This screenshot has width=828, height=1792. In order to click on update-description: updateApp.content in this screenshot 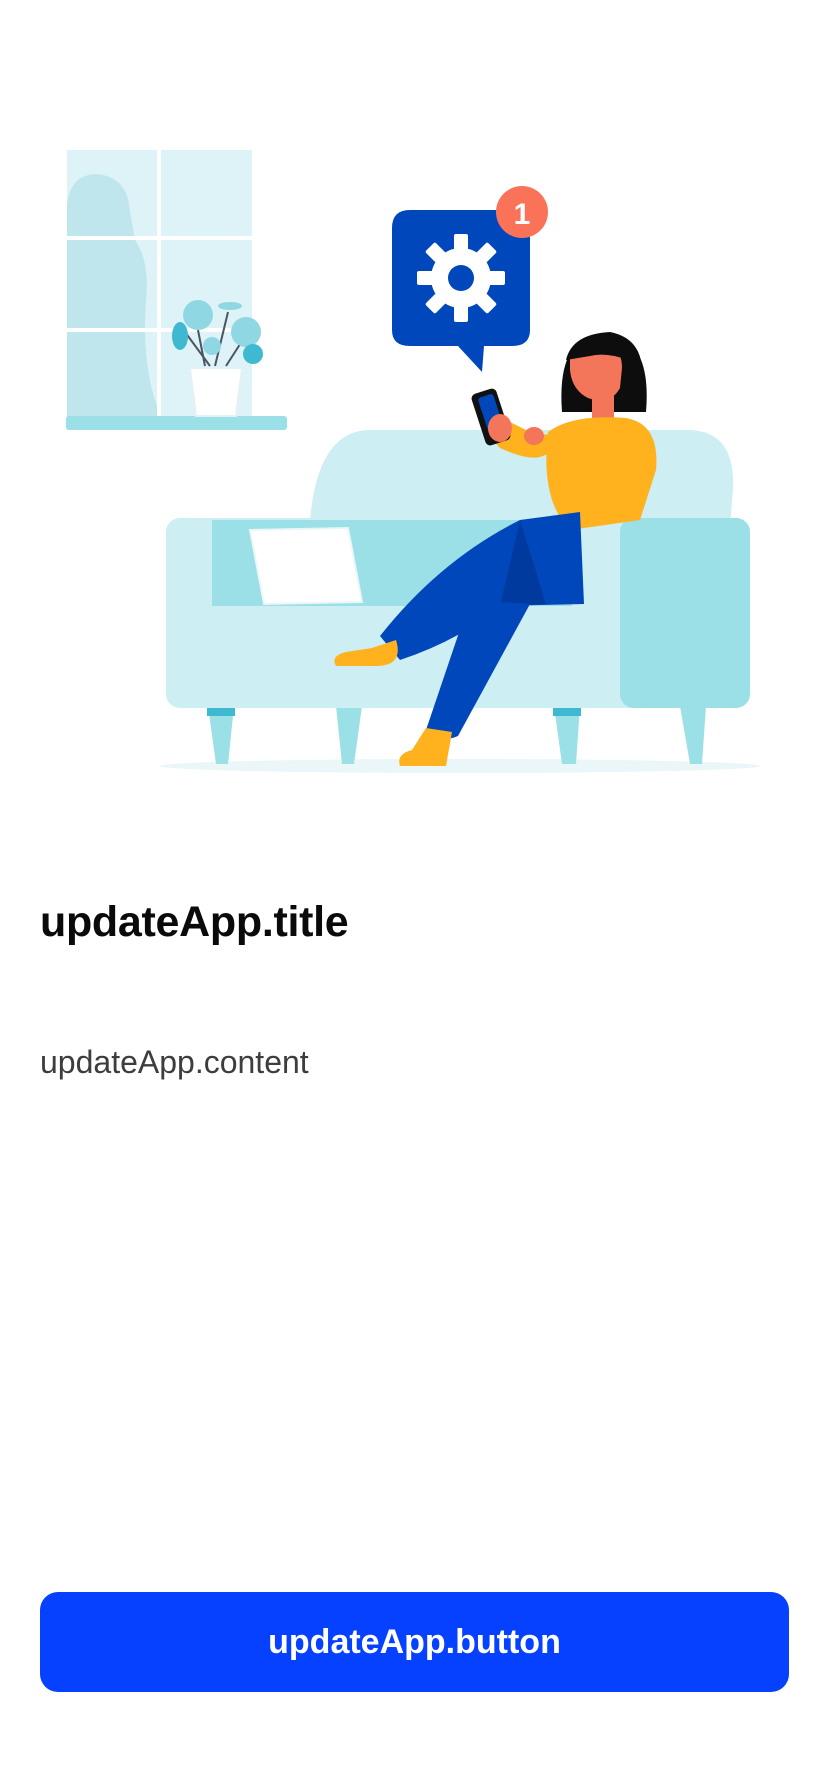, I will do `click(174, 1062)`.